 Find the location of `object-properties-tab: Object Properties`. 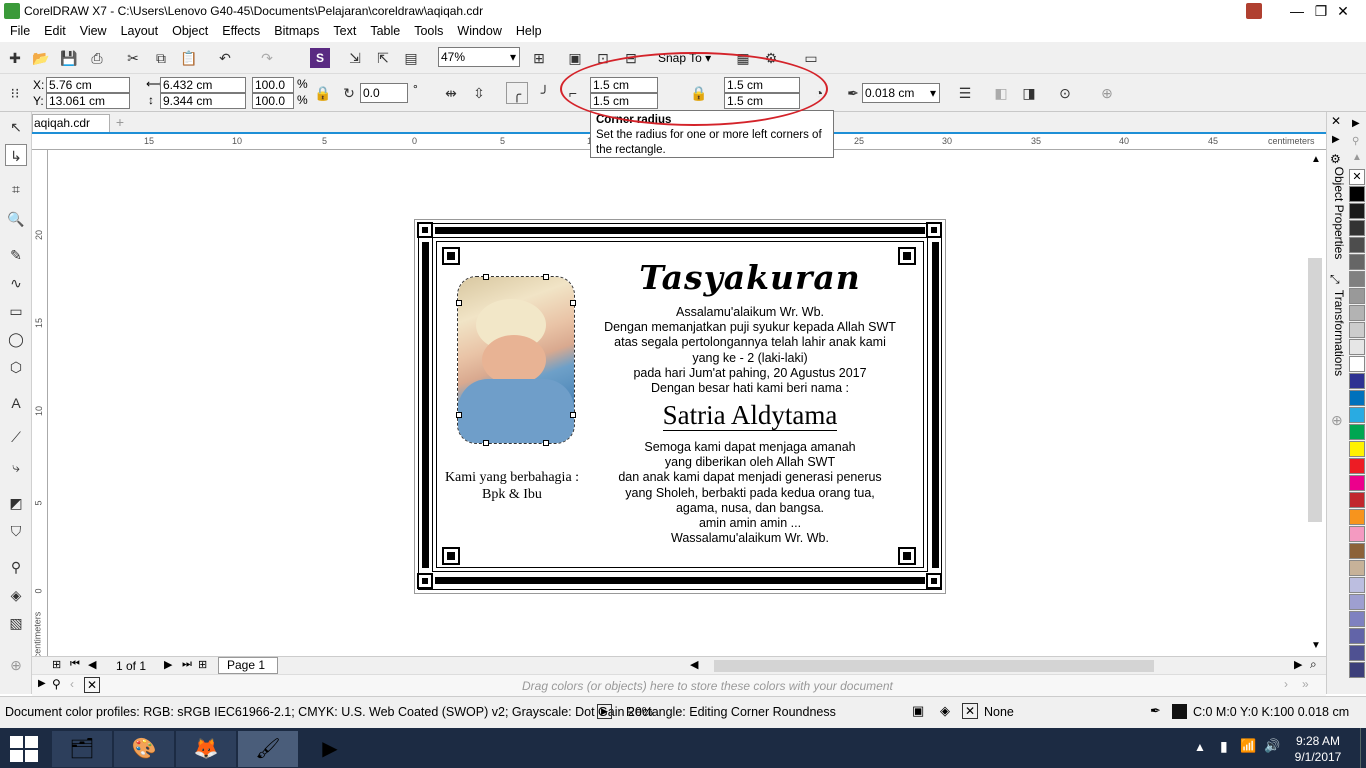

object-properties-tab: Object Properties is located at coordinates (1339, 213).